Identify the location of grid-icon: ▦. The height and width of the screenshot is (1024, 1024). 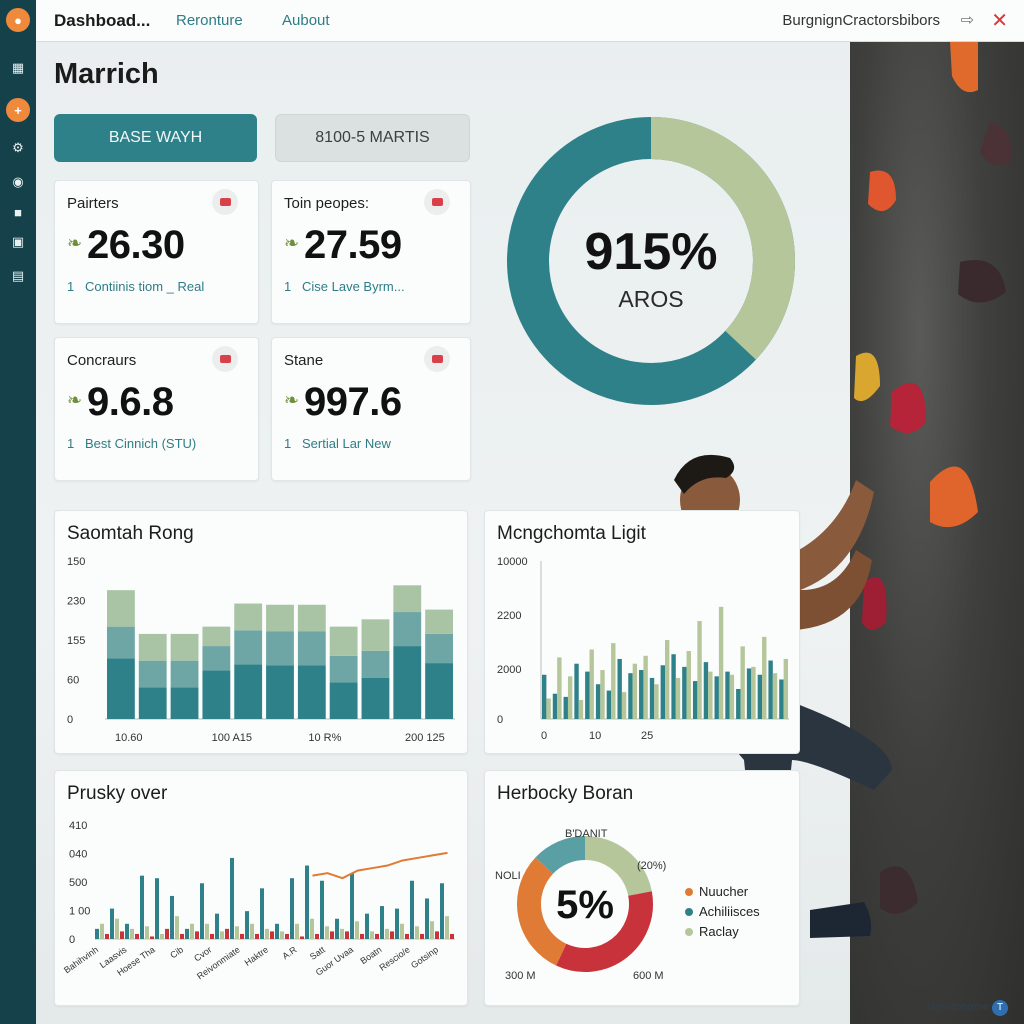
(18, 68).